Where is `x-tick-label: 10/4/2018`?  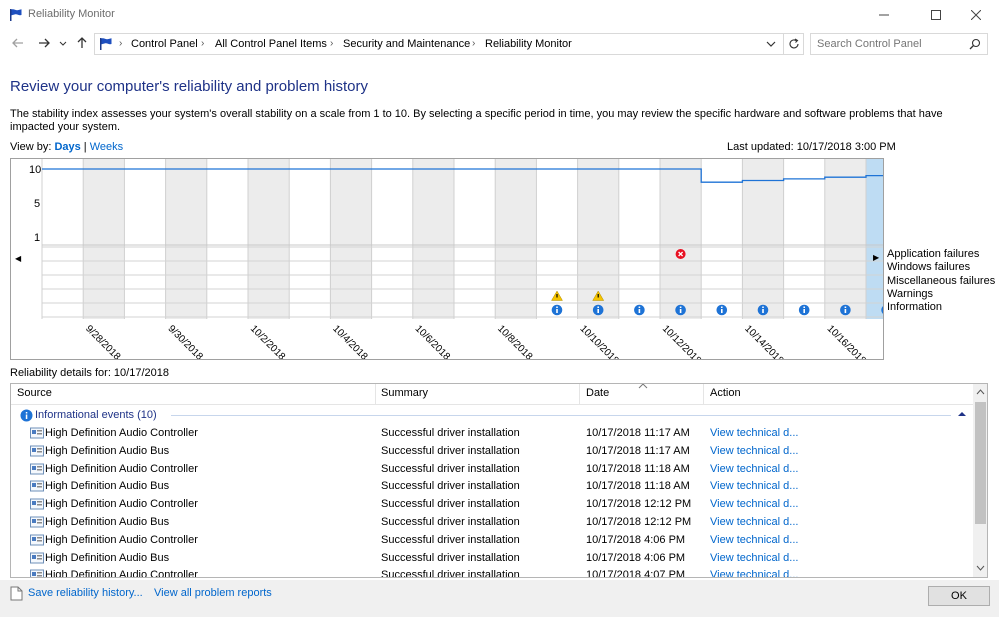 x-tick-label: 10/4/2018 is located at coordinates (350, 341).